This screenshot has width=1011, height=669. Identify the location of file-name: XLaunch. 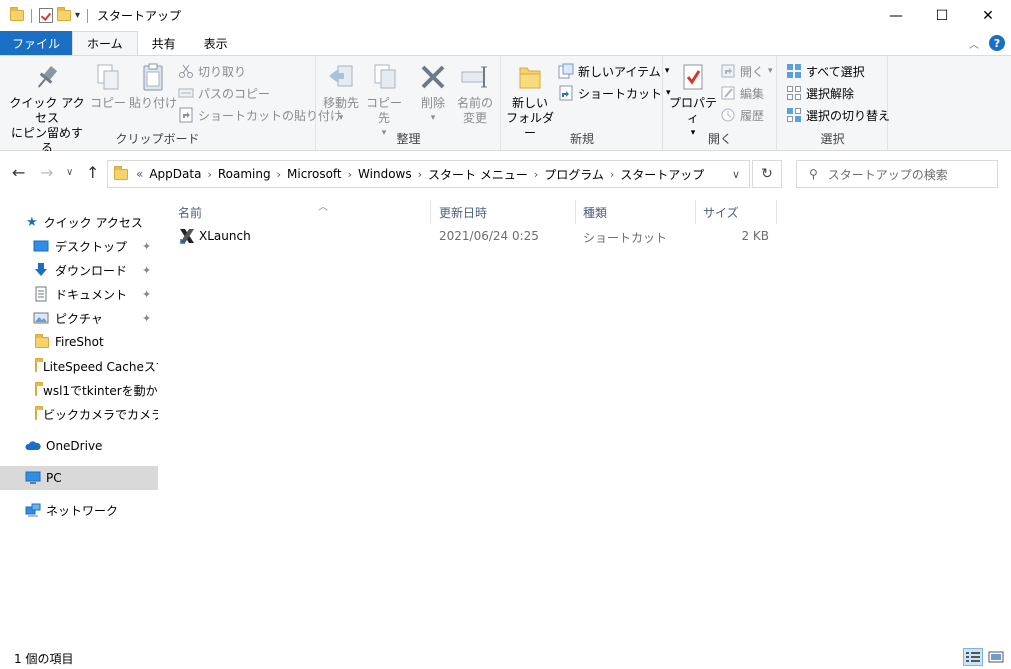
(225, 236).